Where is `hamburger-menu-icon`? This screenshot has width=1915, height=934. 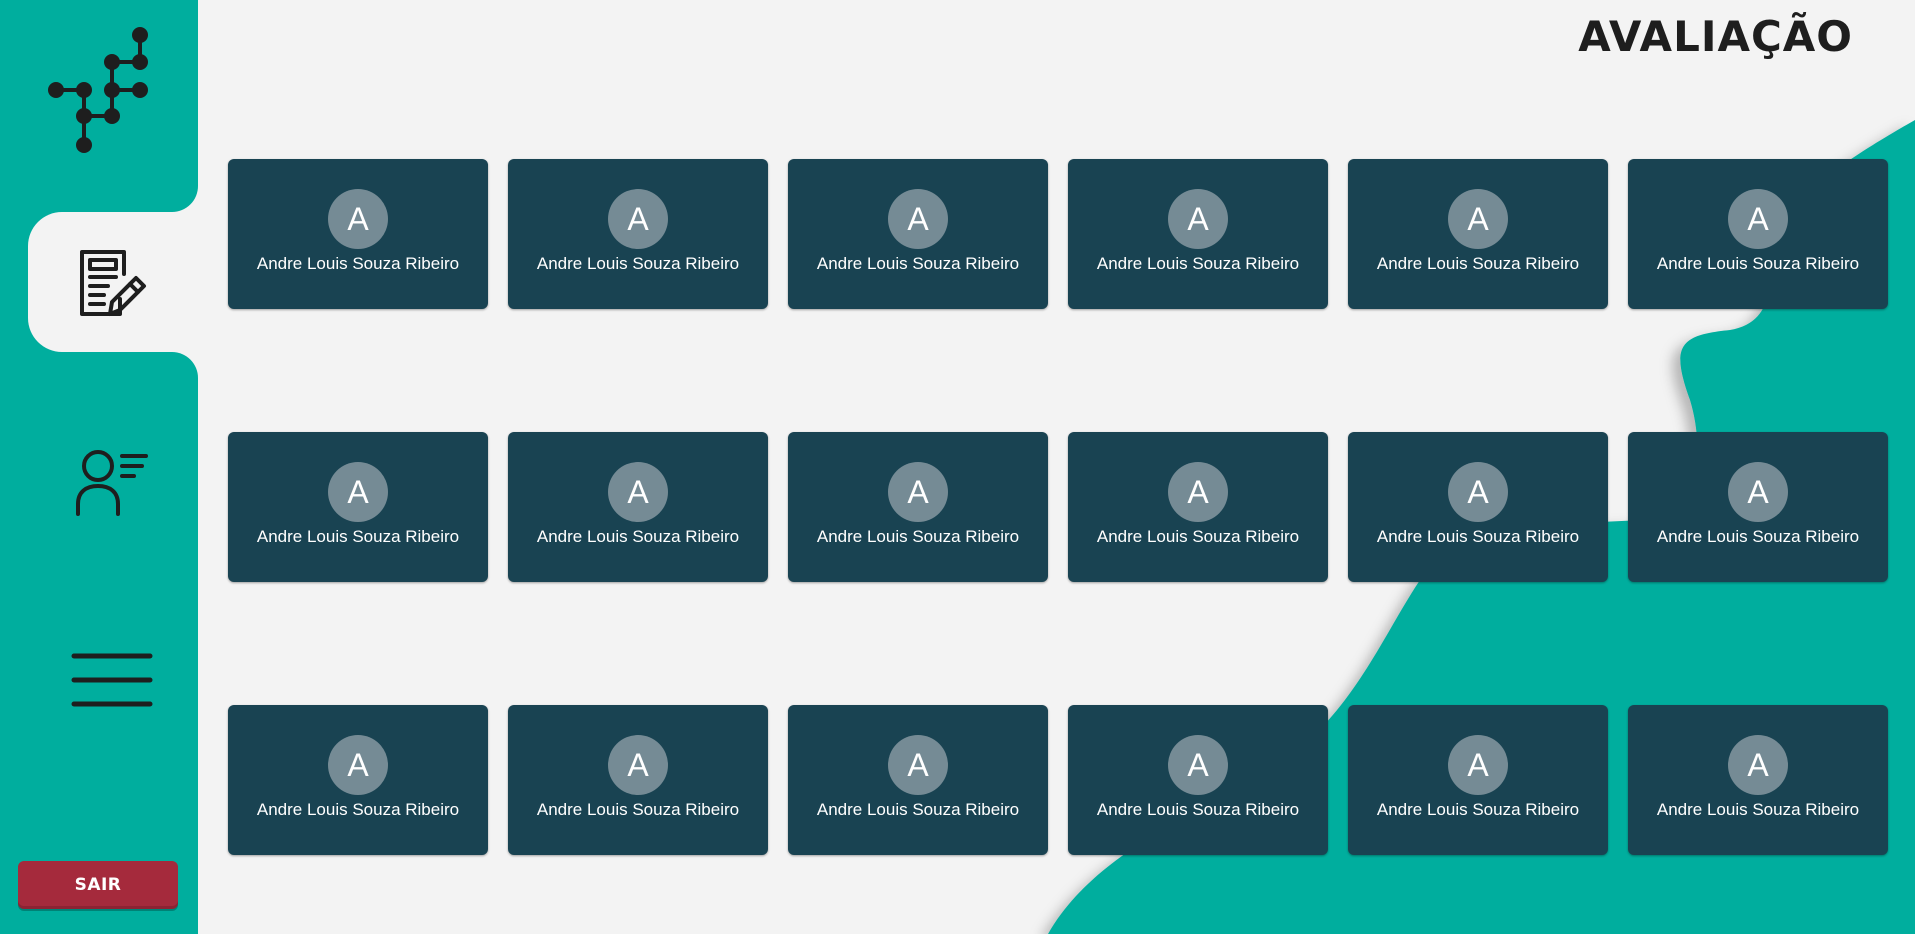
hamburger-menu-icon is located at coordinates (112, 680).